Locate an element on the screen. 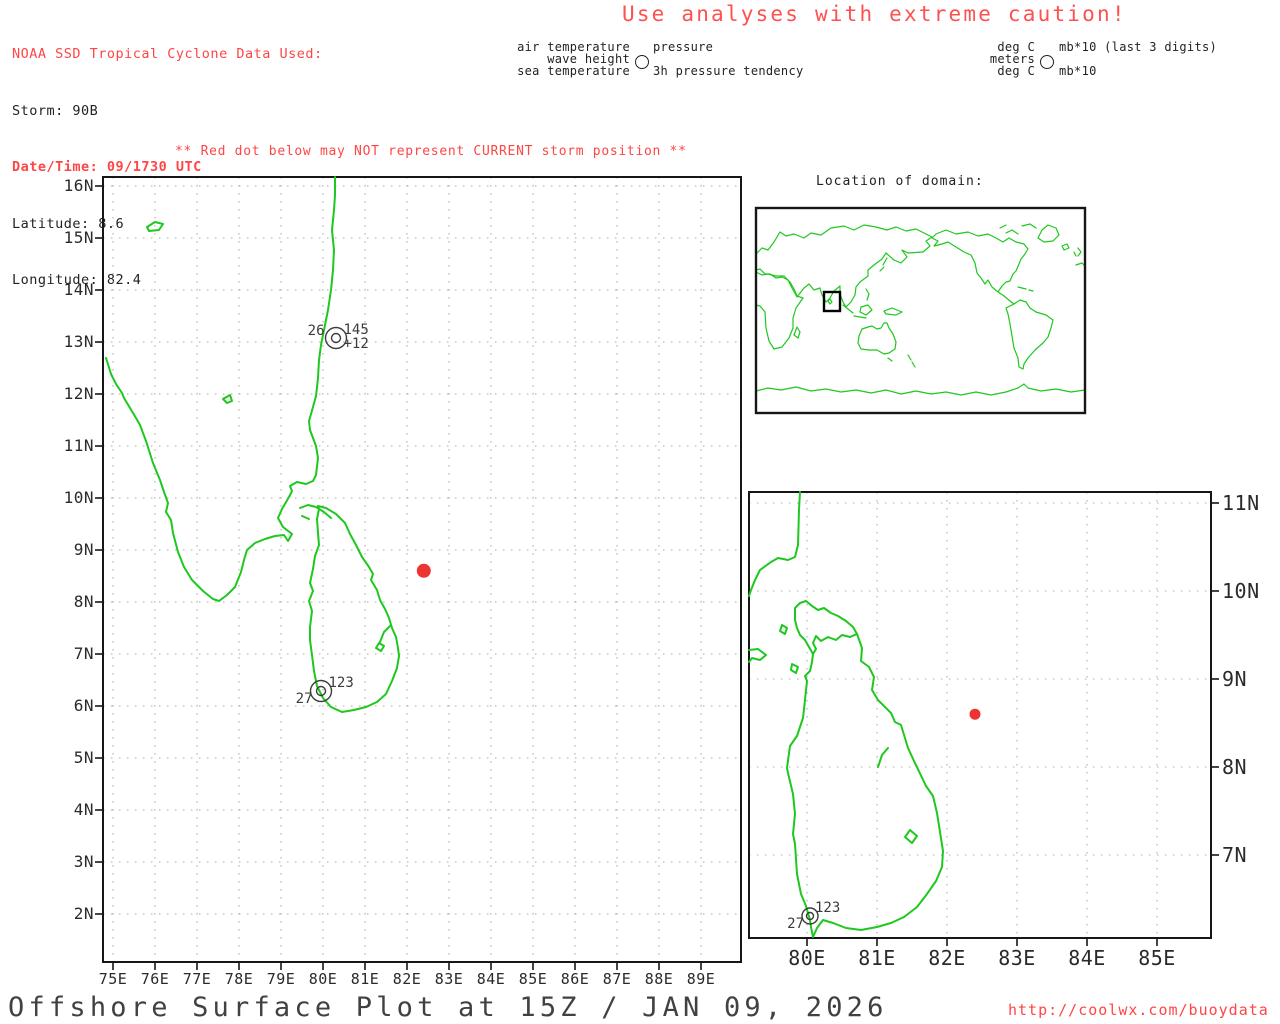 Image resolution: width=1280 pixels, height=1024 pixels. main-map-x-tick-87E: 87E is located at coordinates (617, 979).